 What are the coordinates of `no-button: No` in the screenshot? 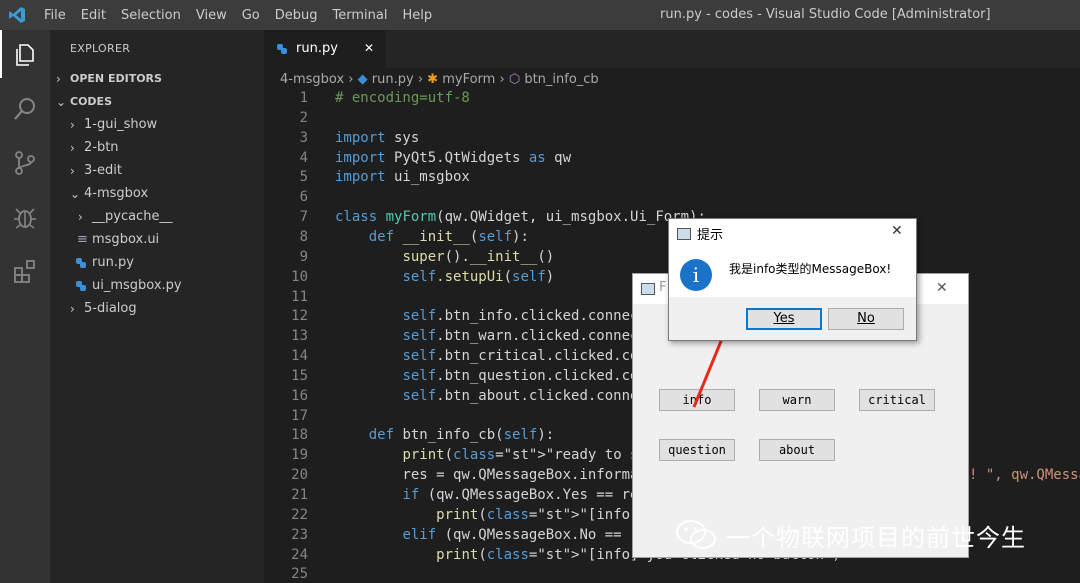 It's located at (866, 319).